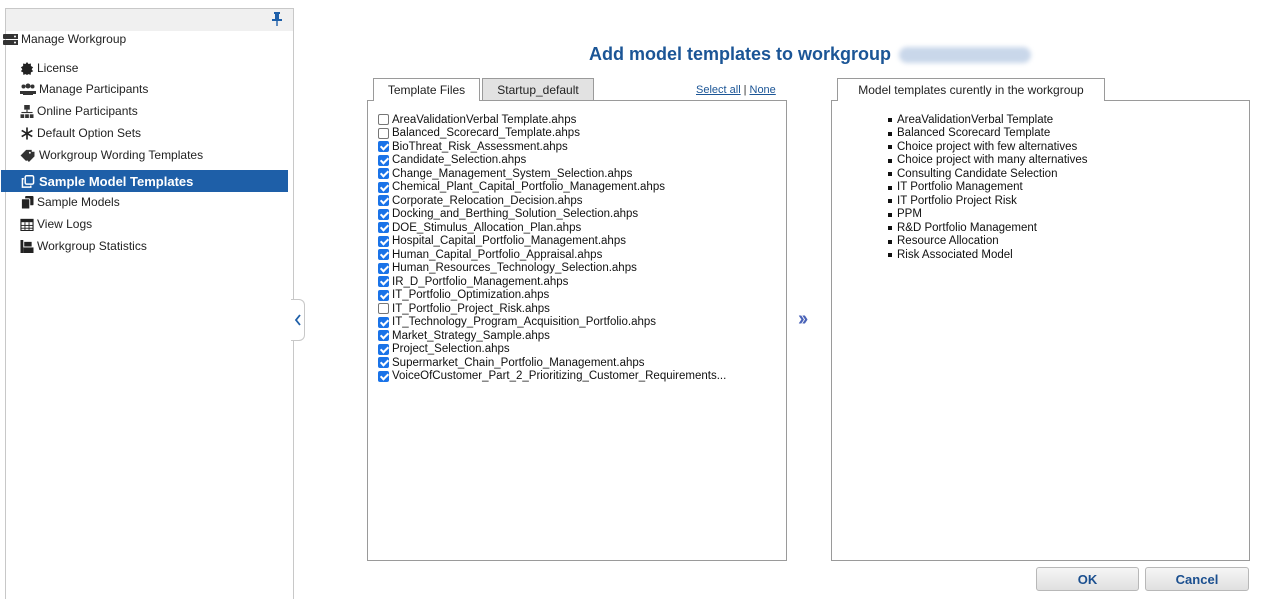  I want to click on collapse-sidebar-button, so click(298, 320).